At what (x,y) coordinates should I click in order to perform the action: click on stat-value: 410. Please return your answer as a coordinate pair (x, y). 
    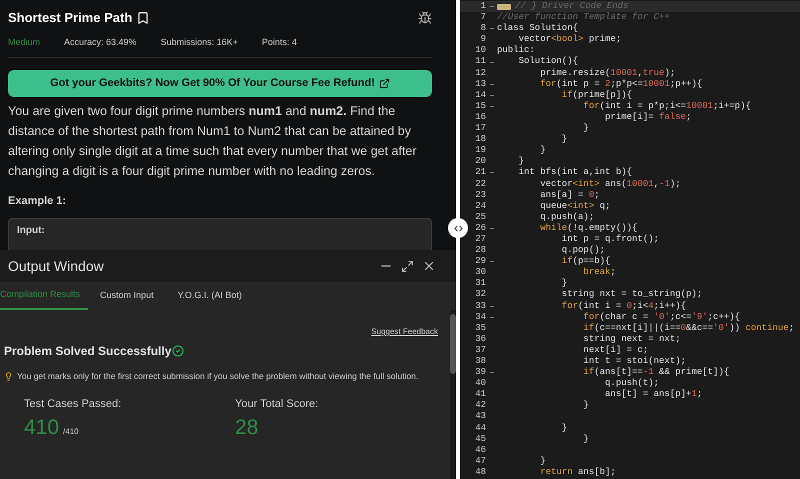
    Looking at the image, I should click on (42, 427).